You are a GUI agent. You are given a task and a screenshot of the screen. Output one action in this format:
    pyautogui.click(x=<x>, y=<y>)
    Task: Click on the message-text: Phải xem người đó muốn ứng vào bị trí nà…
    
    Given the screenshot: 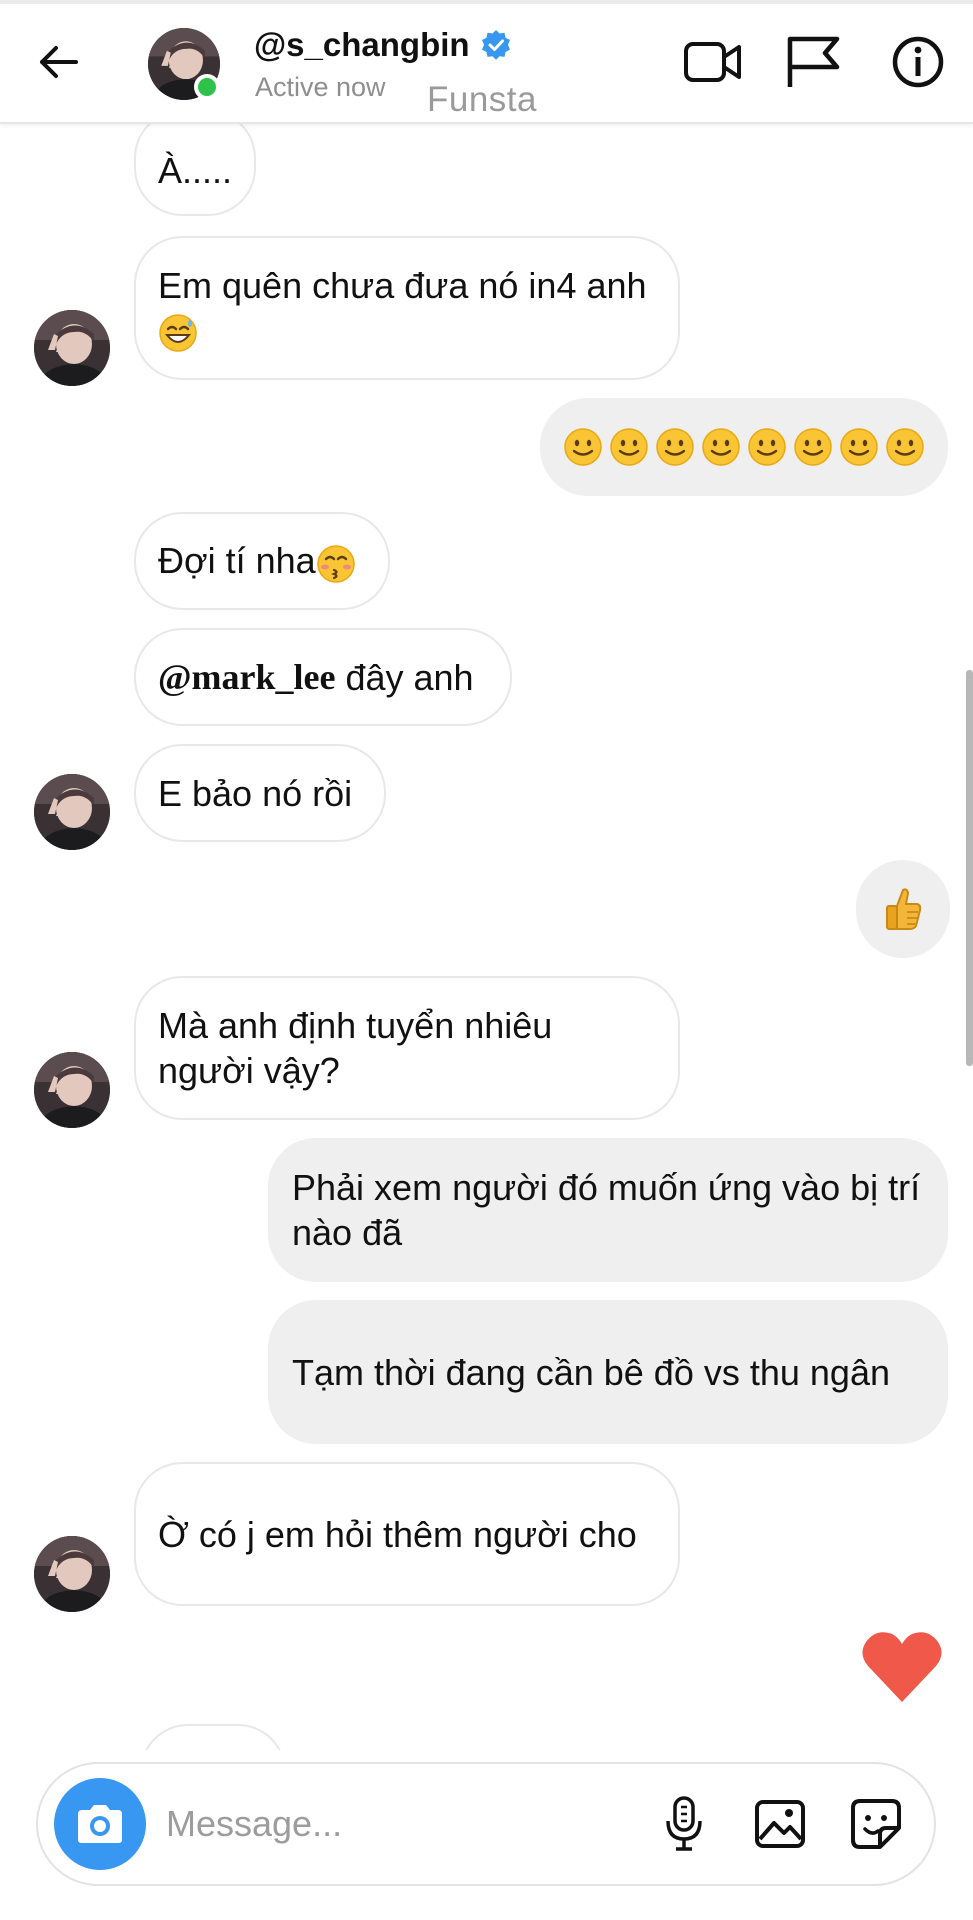 What is the action you would take?
    pyautogui.click(x=606, y=1210)
    